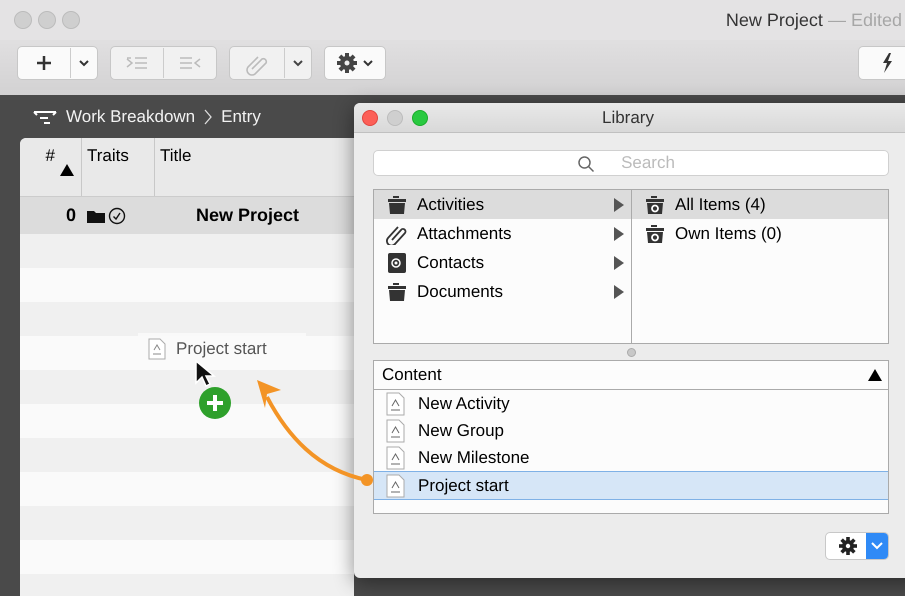 This screenshot has width=905, height=596. I want to click on empty-row, so click(187, 421).